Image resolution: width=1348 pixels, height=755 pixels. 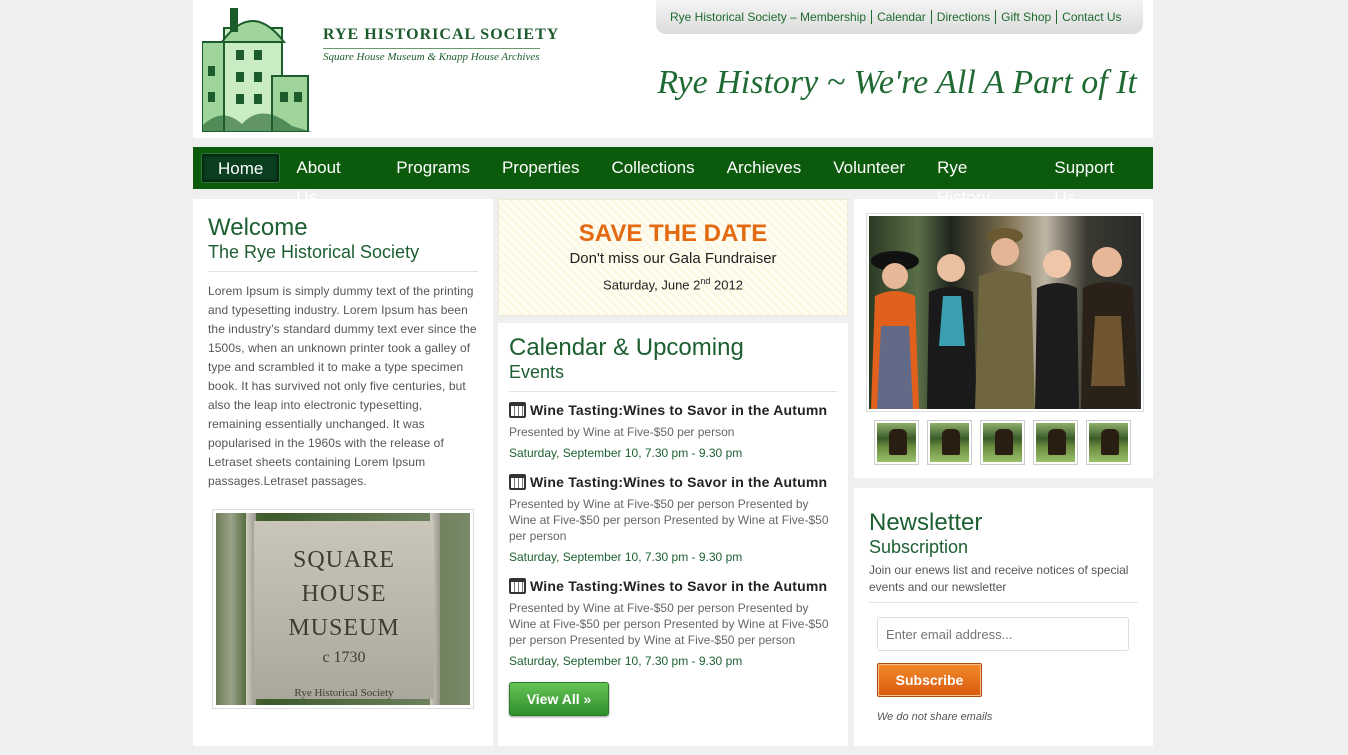 I want to click on welcome-subtitle: The Rye Historical Society, so click(x=314, y=252).